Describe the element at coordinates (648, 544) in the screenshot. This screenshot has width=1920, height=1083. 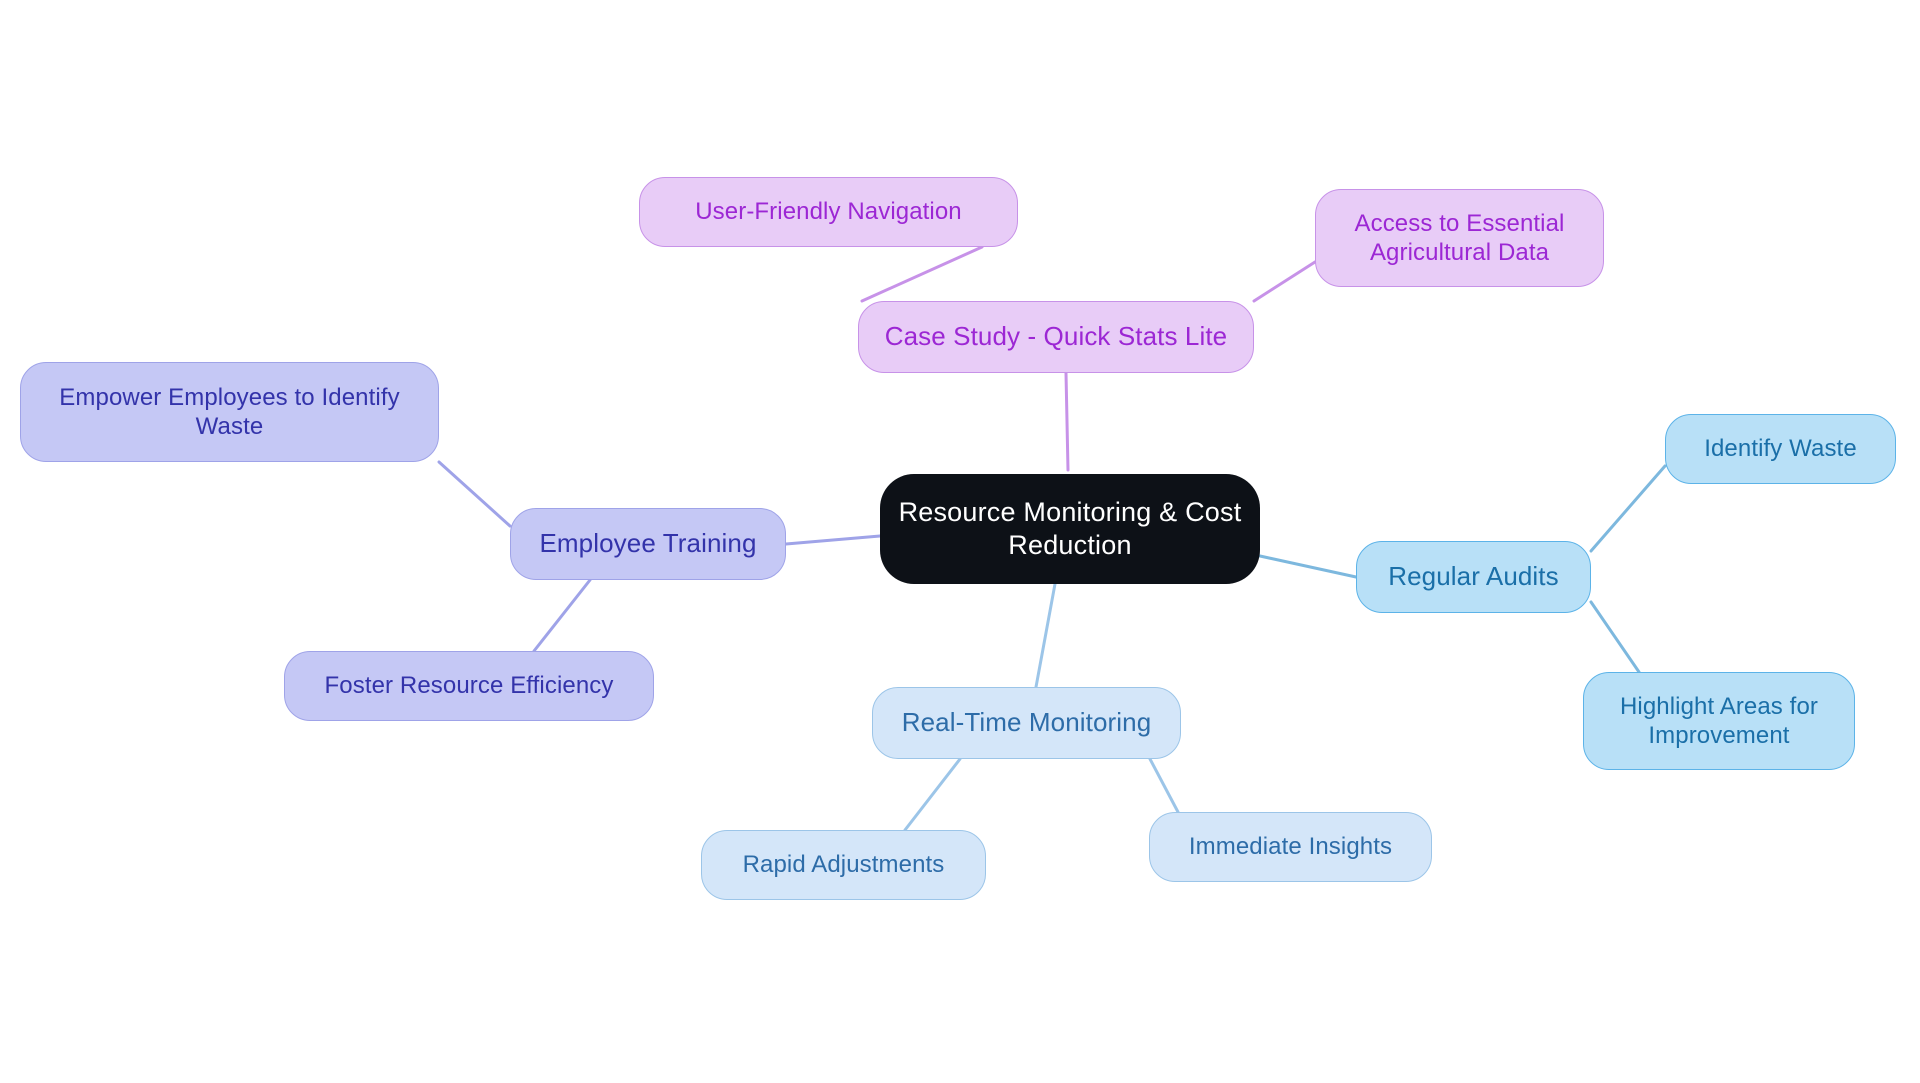
I see `node-employee-training: Employee Training` at that location.